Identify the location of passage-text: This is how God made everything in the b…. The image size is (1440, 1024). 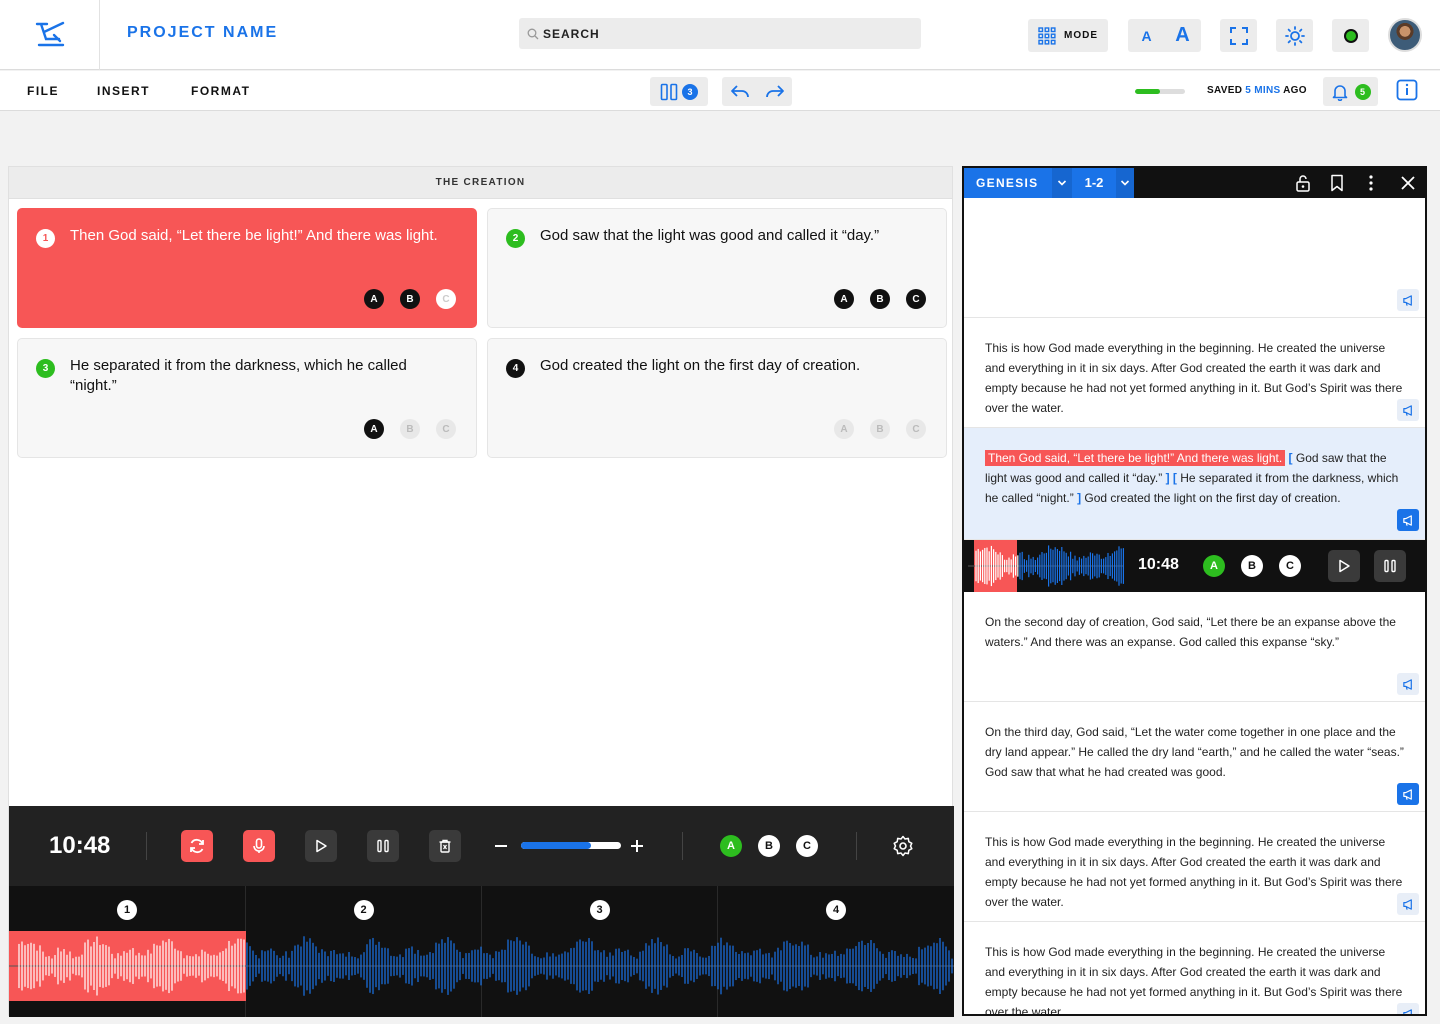
(1194, 980).